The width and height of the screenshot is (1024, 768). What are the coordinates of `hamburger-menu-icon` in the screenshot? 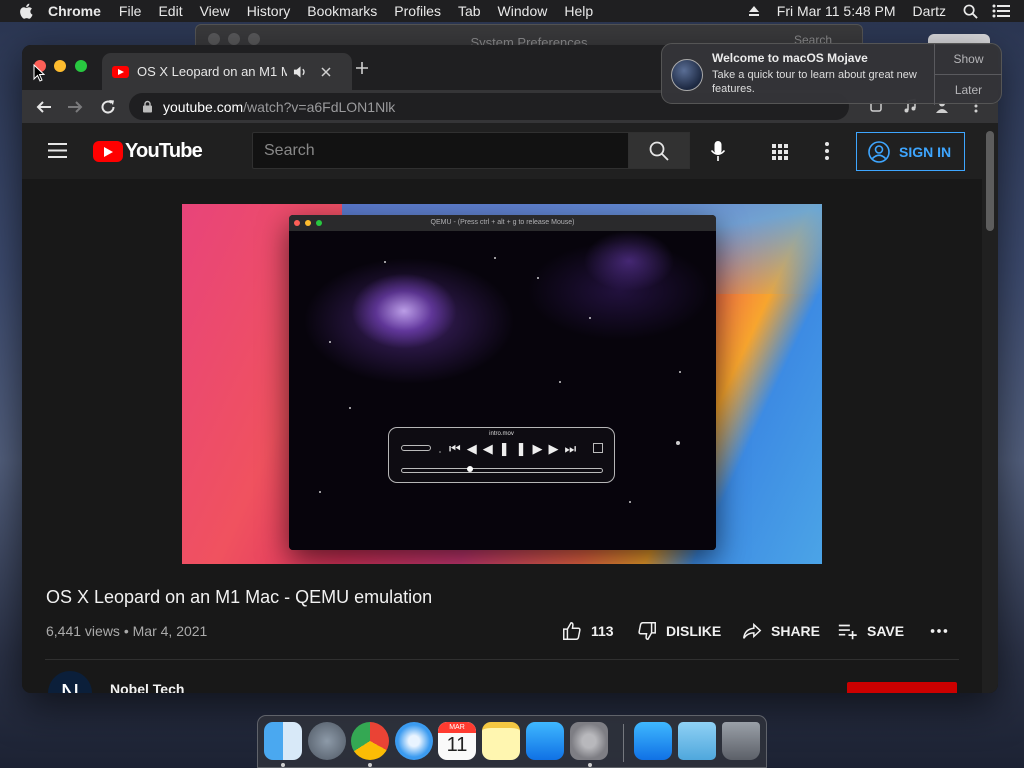 It's located at (57, 150).